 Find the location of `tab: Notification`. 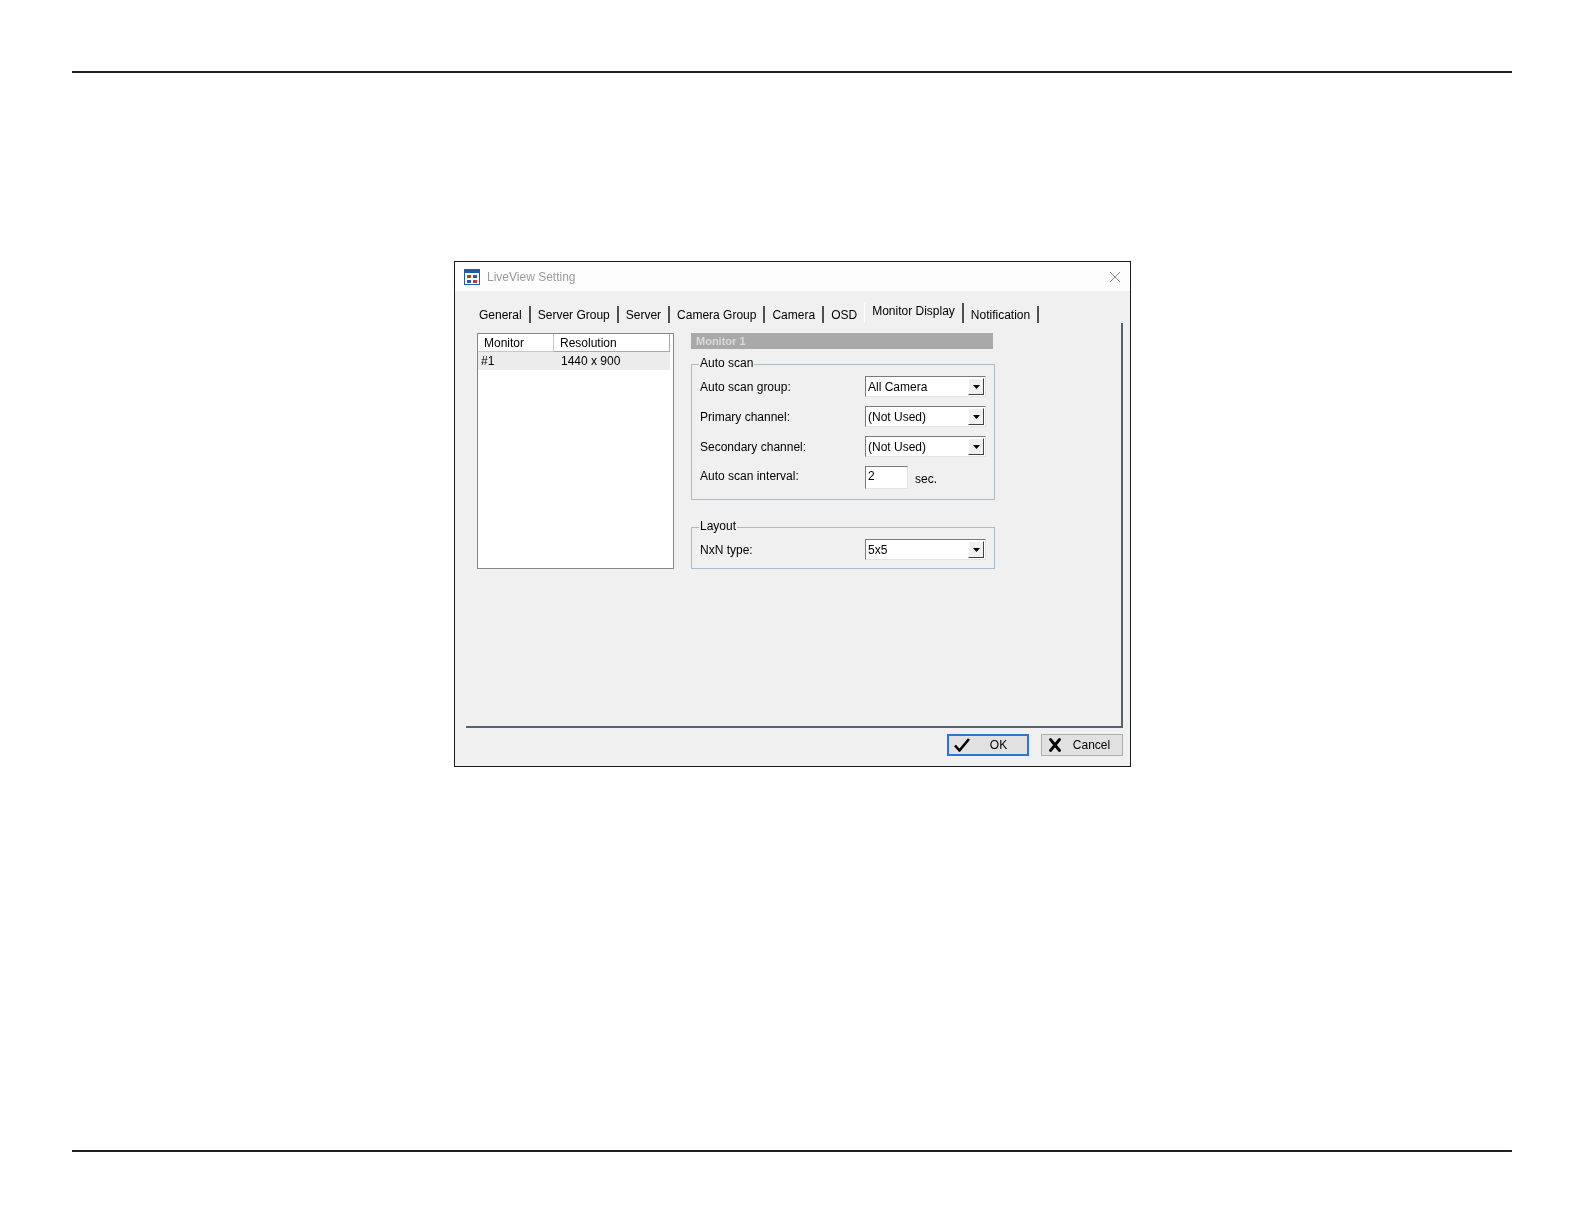

tab: Notification is located at coordinates (1001, 314).